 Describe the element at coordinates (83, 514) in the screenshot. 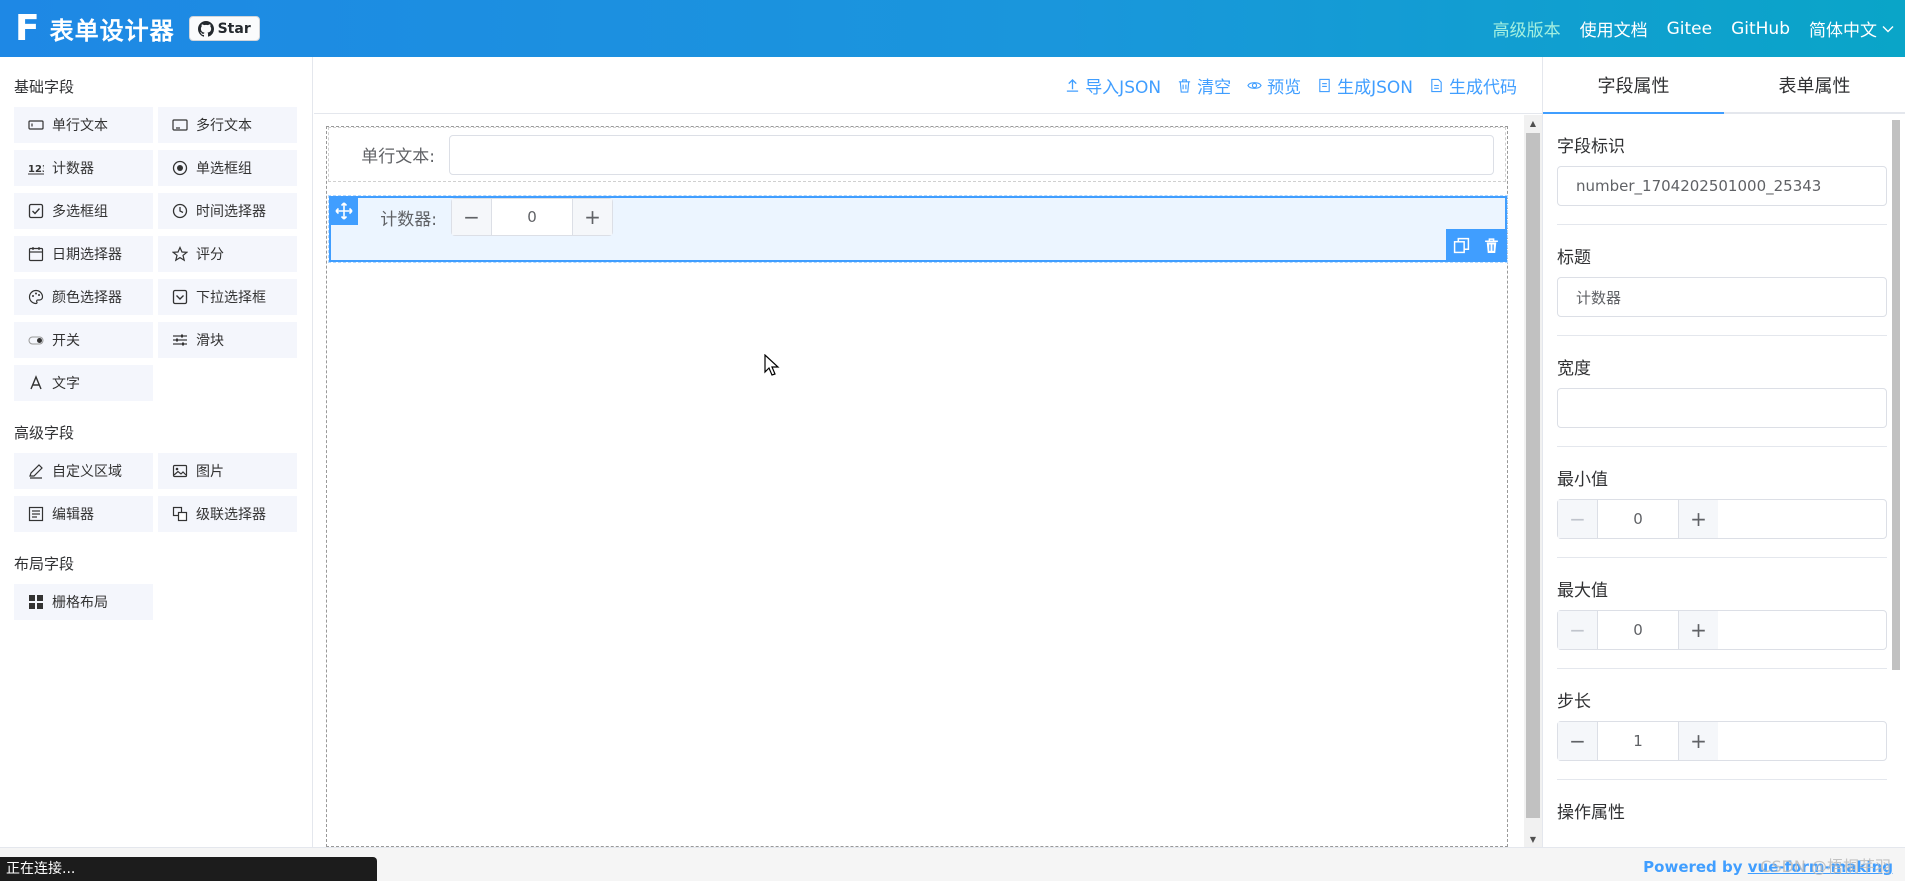

I see `field-editor: 编辑器` at that location.